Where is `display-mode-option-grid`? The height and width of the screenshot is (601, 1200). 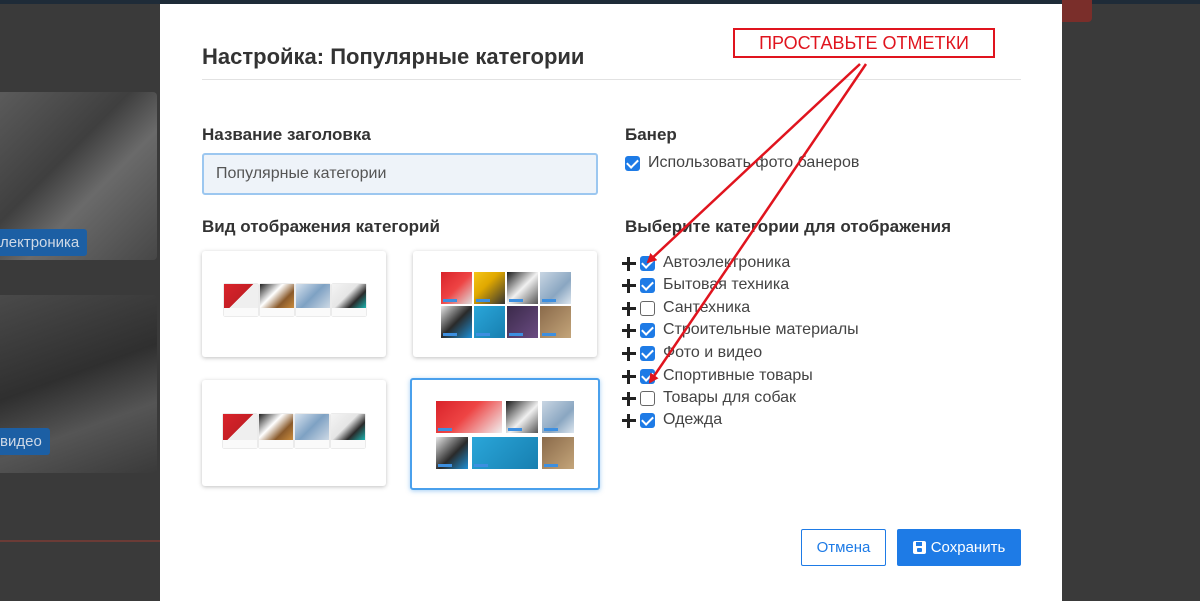 display-mode-option-grid is located at coordinates (505, 304).